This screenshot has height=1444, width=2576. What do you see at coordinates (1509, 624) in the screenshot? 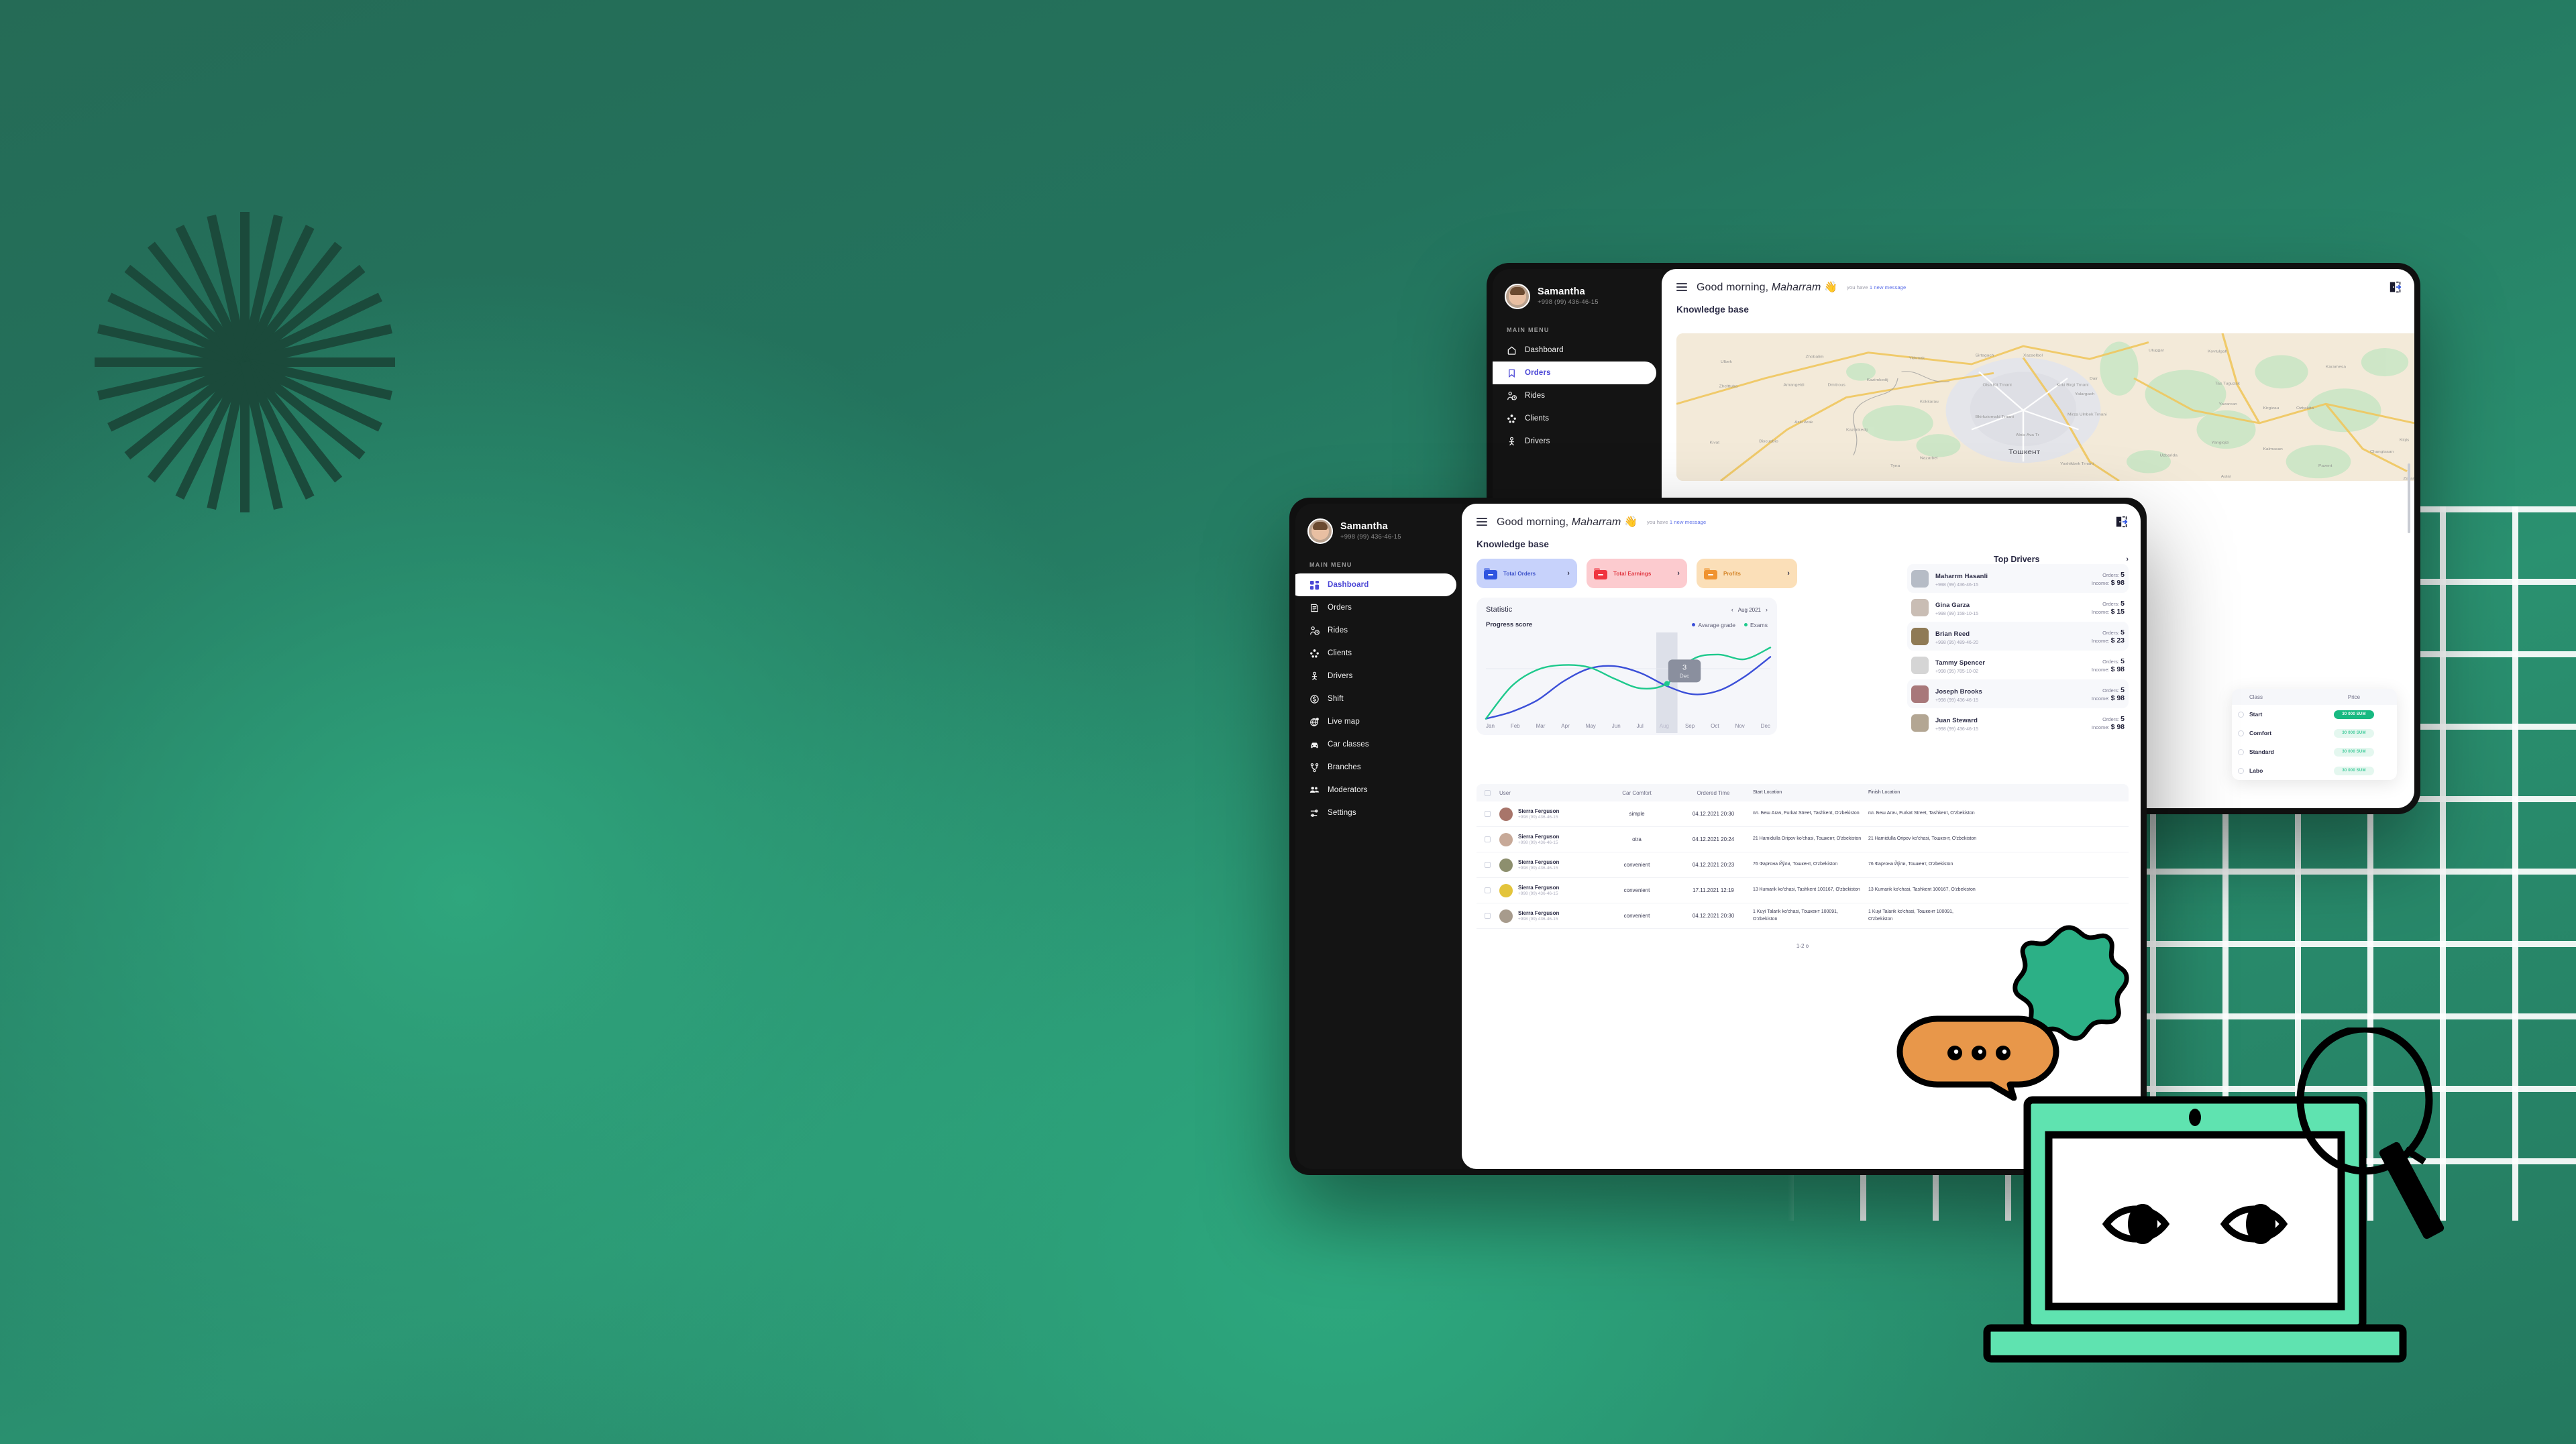
I see `chart-subtitle: Progress score` at bounding box center [1509, 624].